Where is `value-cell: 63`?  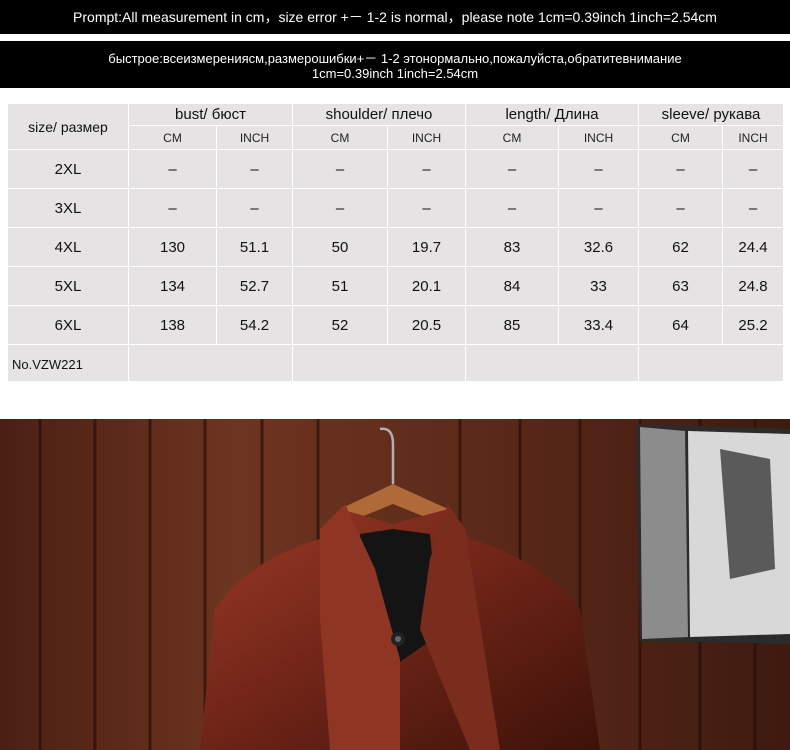 value-cell: 63 is located at coordinates (681, 286).